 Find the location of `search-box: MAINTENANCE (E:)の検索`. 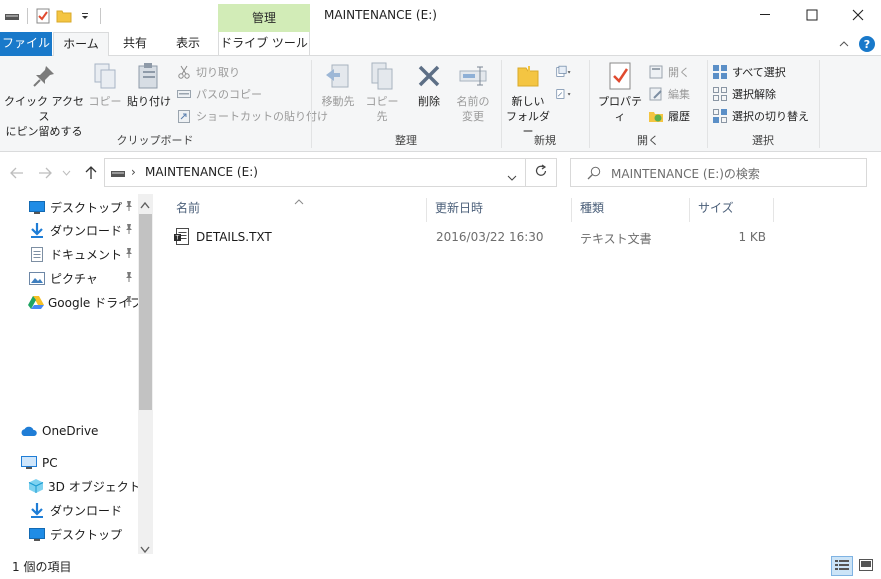

search-box: MAINTENANCE (E:)の検索 is located at coordinates (718, 172).